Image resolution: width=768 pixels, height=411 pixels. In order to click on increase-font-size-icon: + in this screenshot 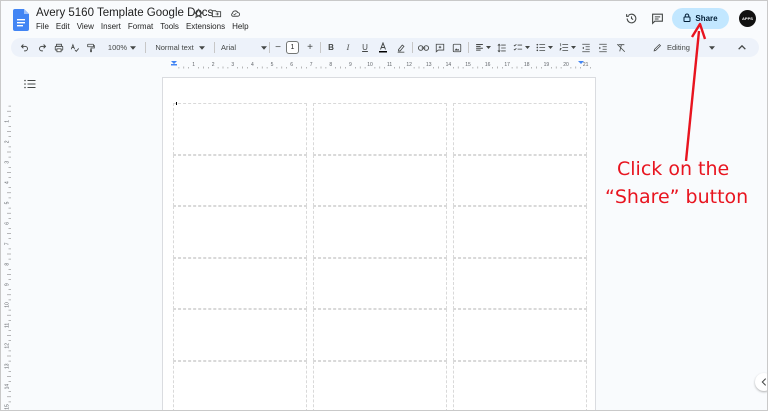, I will do `click(310, 47)`.